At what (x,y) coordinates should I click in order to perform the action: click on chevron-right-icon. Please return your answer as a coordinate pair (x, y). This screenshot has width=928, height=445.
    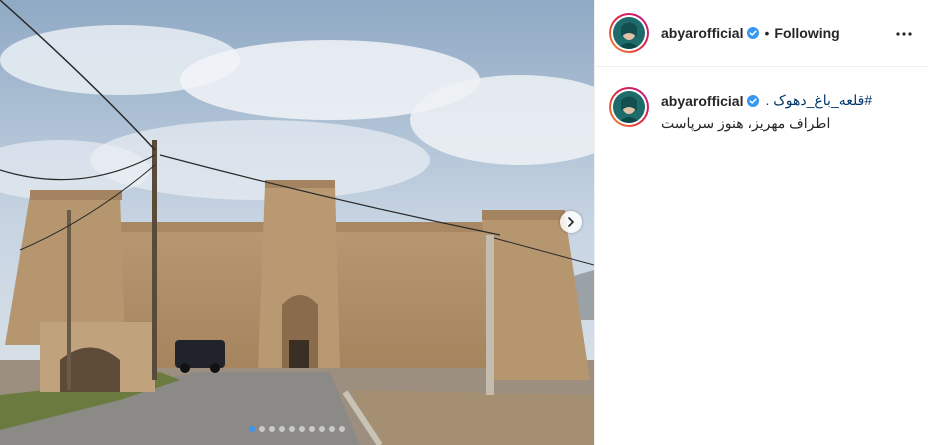
    Looking at the image, I should click on (571, 222).